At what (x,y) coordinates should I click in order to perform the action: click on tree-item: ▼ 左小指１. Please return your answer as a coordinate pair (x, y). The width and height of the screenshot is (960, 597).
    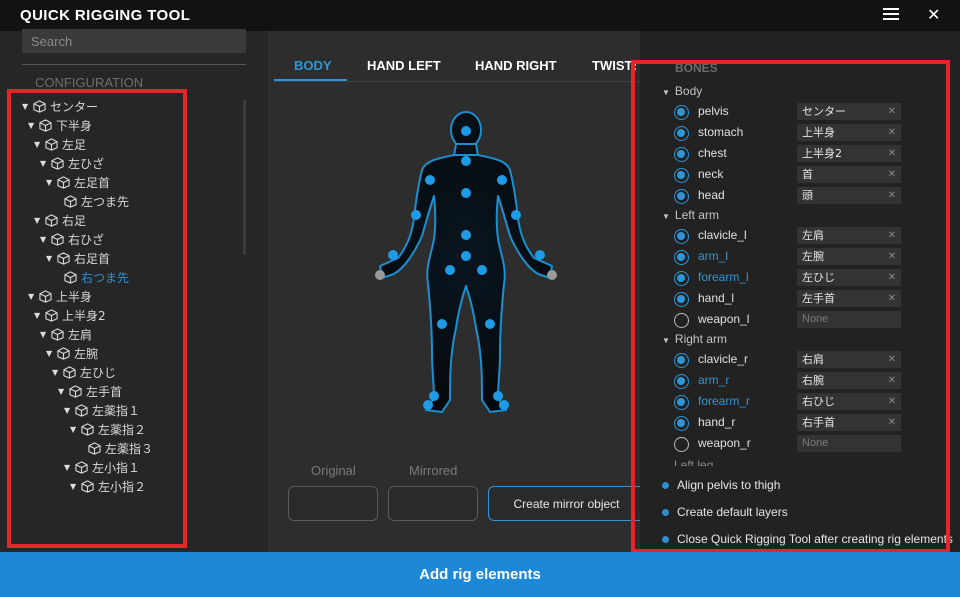
    Looking at the image, I should click on (102, 467).